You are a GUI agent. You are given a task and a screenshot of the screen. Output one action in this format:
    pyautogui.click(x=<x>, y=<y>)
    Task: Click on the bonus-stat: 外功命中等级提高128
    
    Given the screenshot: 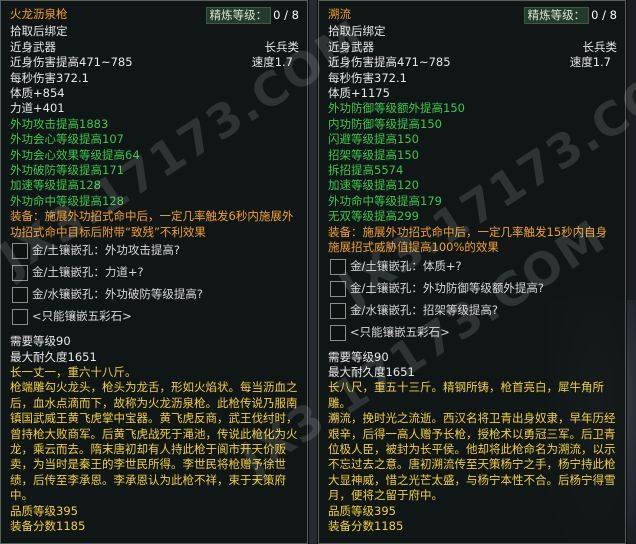 What is the action you would take?
    pyautogui.click(x=67, y=200)
    